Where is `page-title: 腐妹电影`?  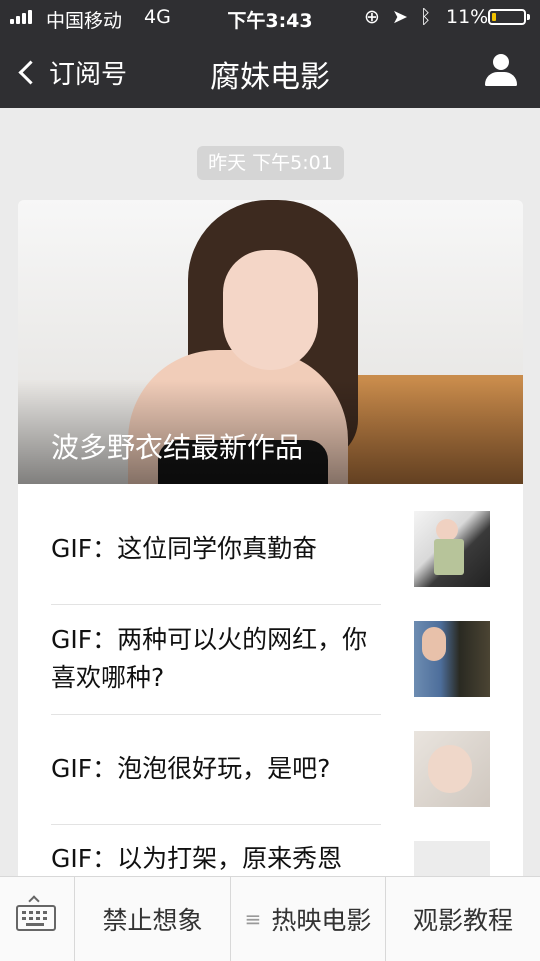
page-title: 腐妹电影 is located at coordinates (270, 77).